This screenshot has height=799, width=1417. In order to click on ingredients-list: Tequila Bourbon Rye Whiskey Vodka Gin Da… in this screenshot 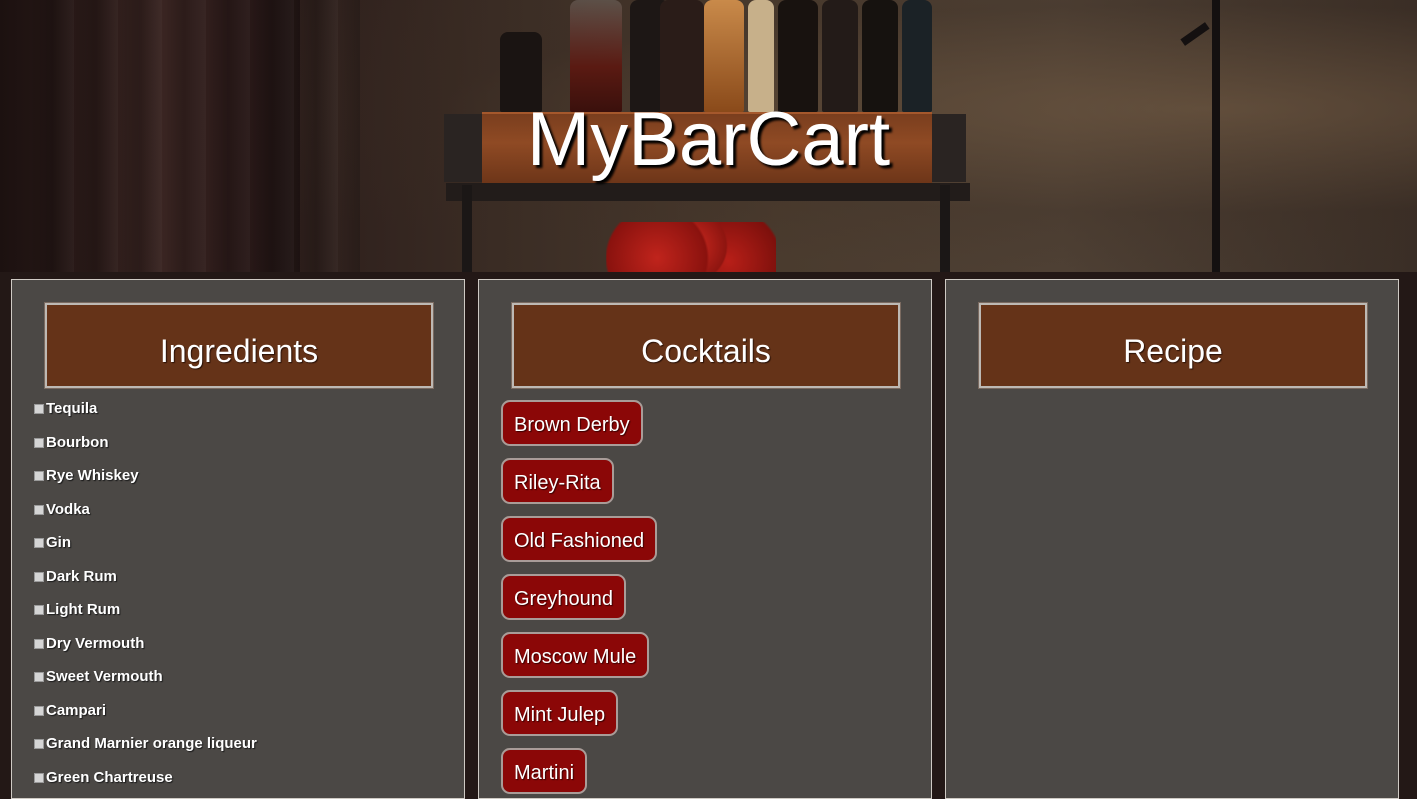, I will do `click(145, 599)`.